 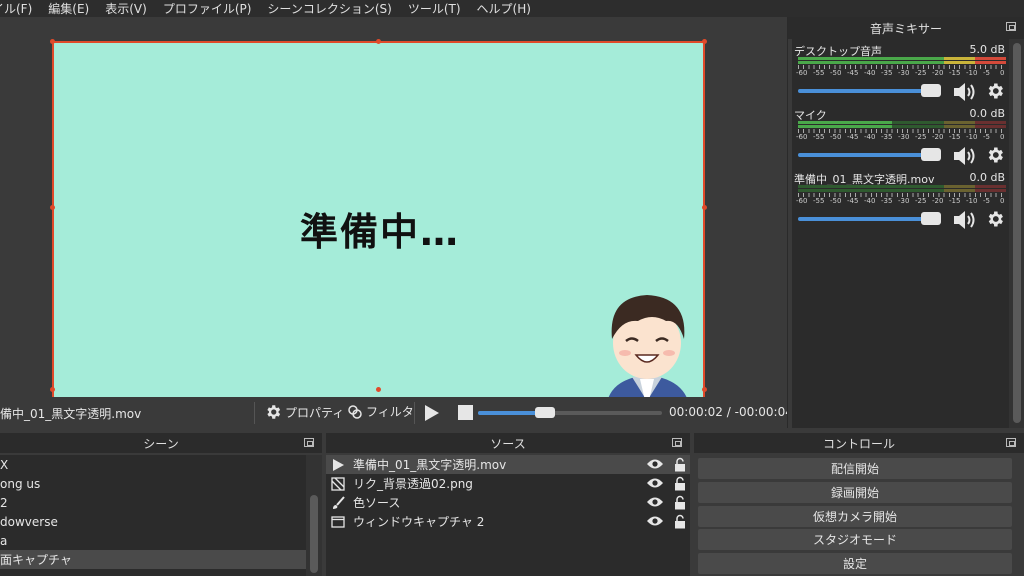 I want to click on meter-tick-label: -20, so click(x=938, y=201).